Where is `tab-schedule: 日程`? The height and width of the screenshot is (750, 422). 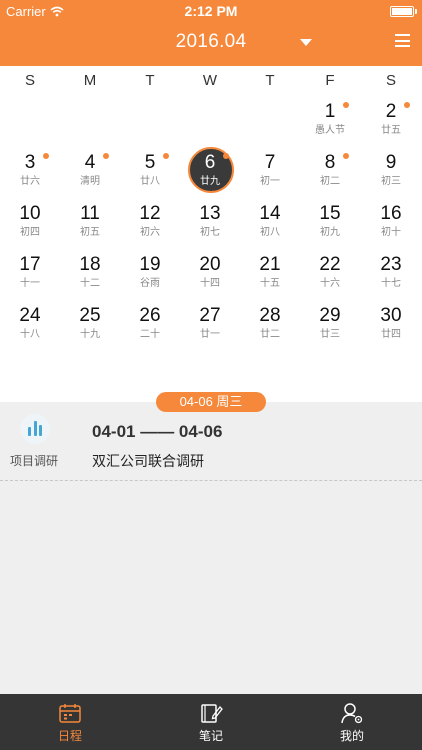 tab-schedule: 日程 is located at coordinates (70, 722).